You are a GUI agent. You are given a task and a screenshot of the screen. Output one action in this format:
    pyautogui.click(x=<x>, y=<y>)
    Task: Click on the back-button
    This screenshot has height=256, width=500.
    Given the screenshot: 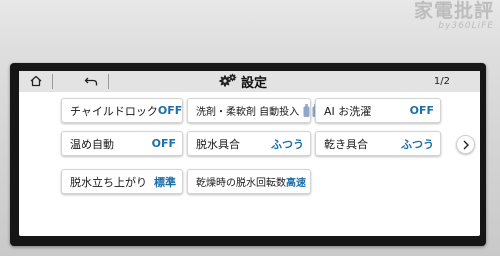 What is the action you would take?
    pyautogui.click(x=91, y=81)
    